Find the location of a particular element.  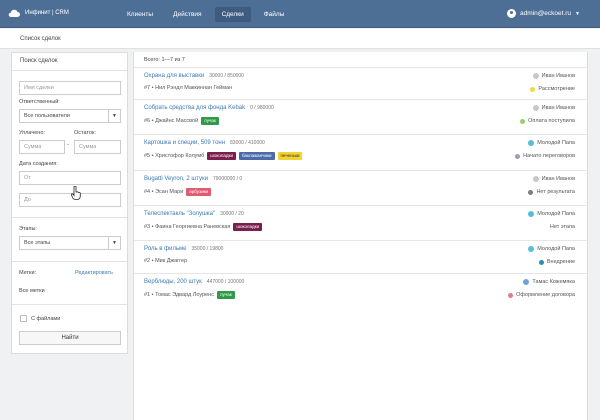

deal-tag: арбузики is located at coordinates (199, 192).